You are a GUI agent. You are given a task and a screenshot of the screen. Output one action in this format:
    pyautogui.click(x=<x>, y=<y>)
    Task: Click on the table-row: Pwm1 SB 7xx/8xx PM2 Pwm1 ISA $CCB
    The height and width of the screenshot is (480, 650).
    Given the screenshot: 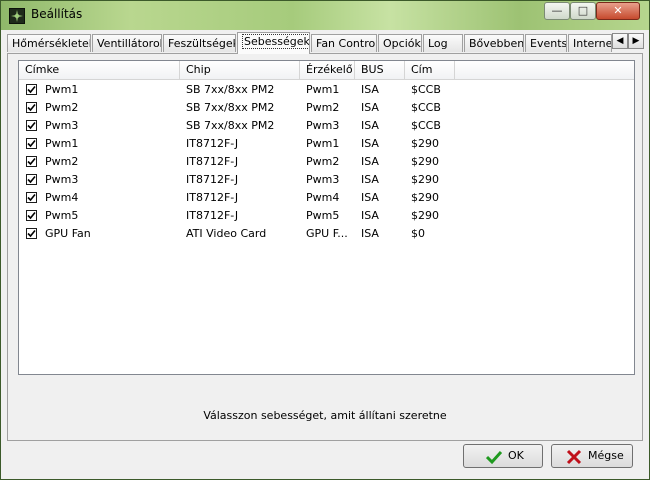 What is the action you would take?
    pyautogui.click(x=326, y=90)
    